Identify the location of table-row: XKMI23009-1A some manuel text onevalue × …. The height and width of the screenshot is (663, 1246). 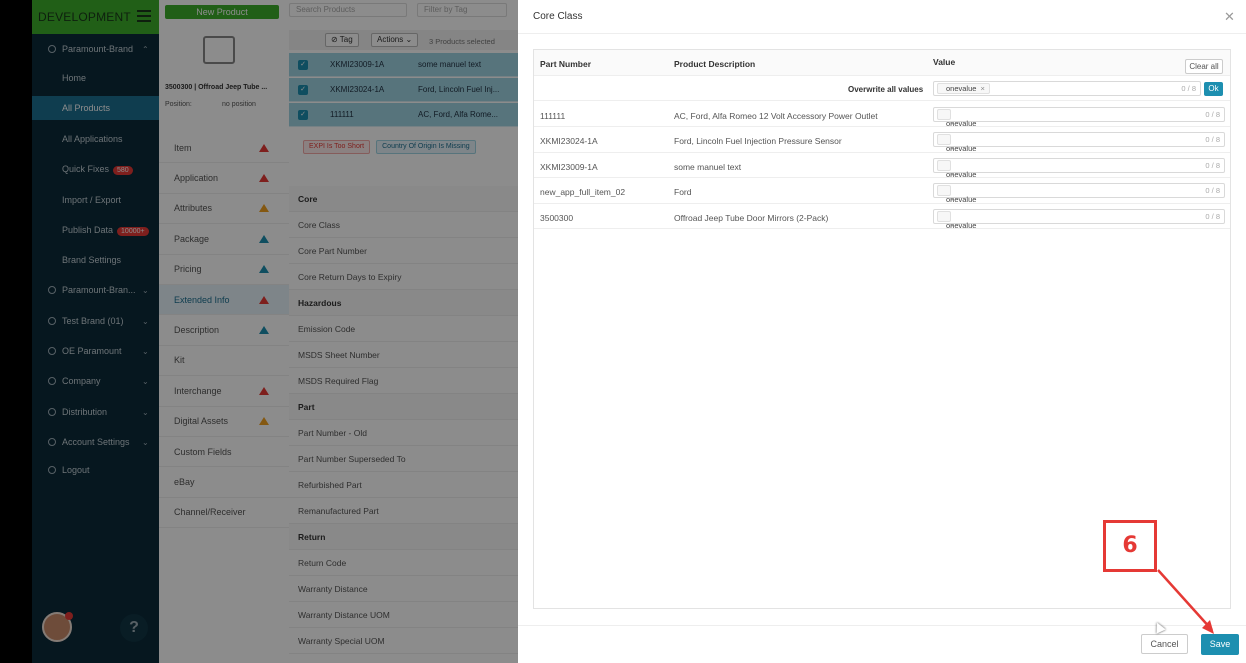
(882, 166).